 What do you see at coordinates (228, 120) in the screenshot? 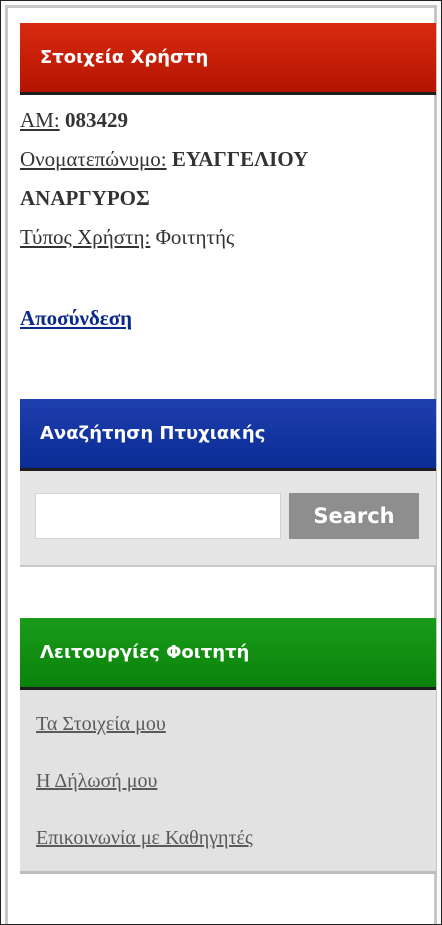
I see `am-row: ΑΜ: 083429` at bounding box center [228, 120].